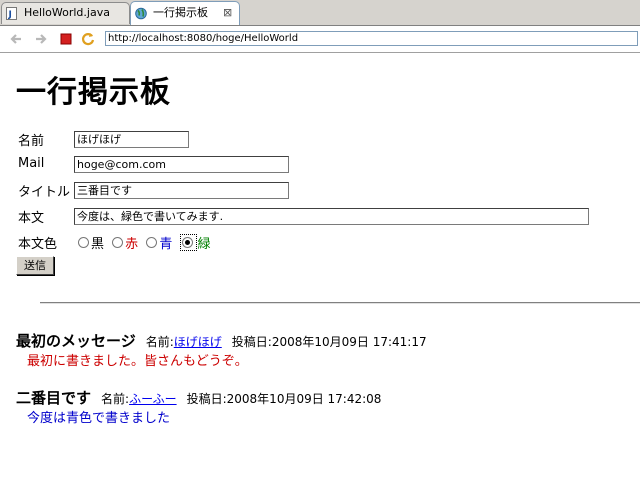  Describe the element at coordinates (35, 265) in the screenshot. I see `submit-button: 送信` at that location.